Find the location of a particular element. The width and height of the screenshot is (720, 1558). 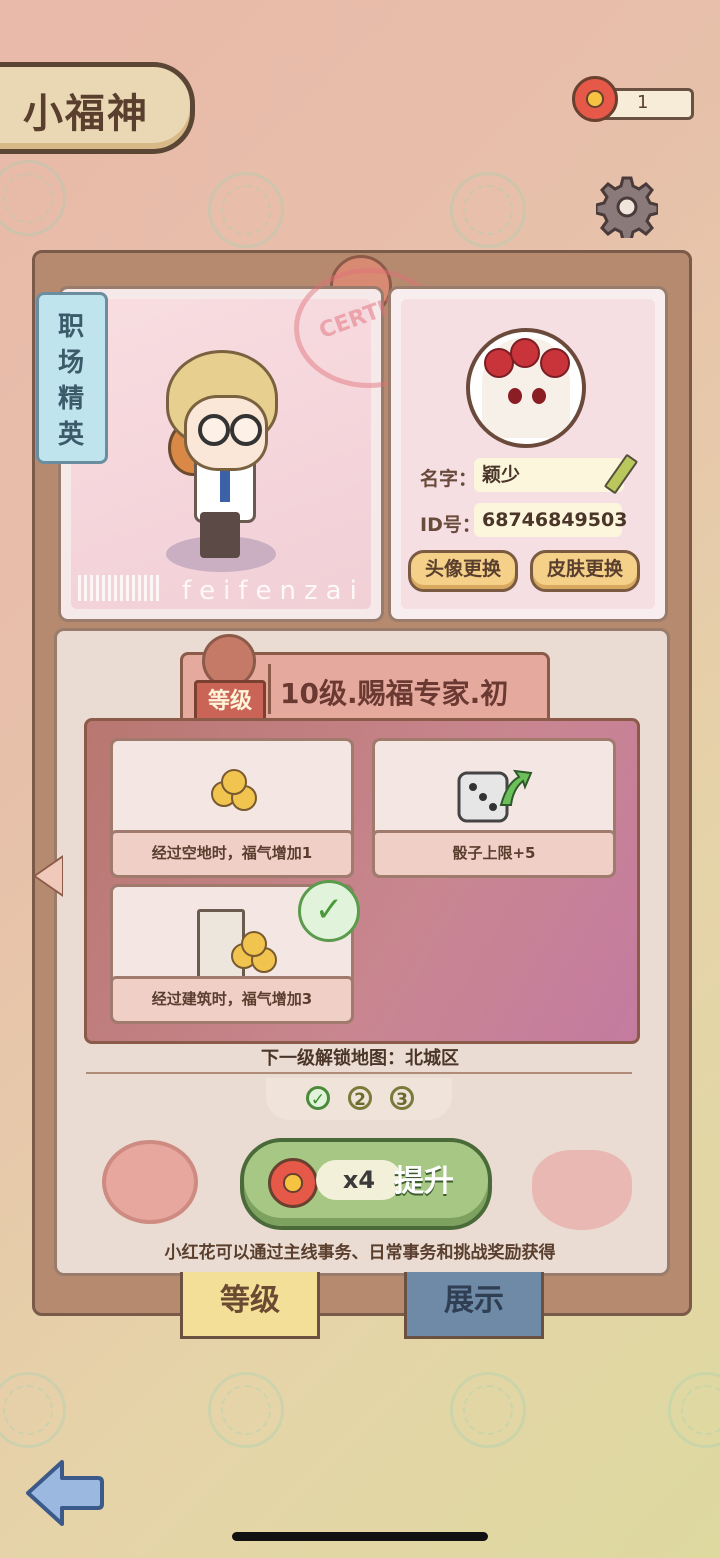

home-indicator is located at coordinates (360, 1536).